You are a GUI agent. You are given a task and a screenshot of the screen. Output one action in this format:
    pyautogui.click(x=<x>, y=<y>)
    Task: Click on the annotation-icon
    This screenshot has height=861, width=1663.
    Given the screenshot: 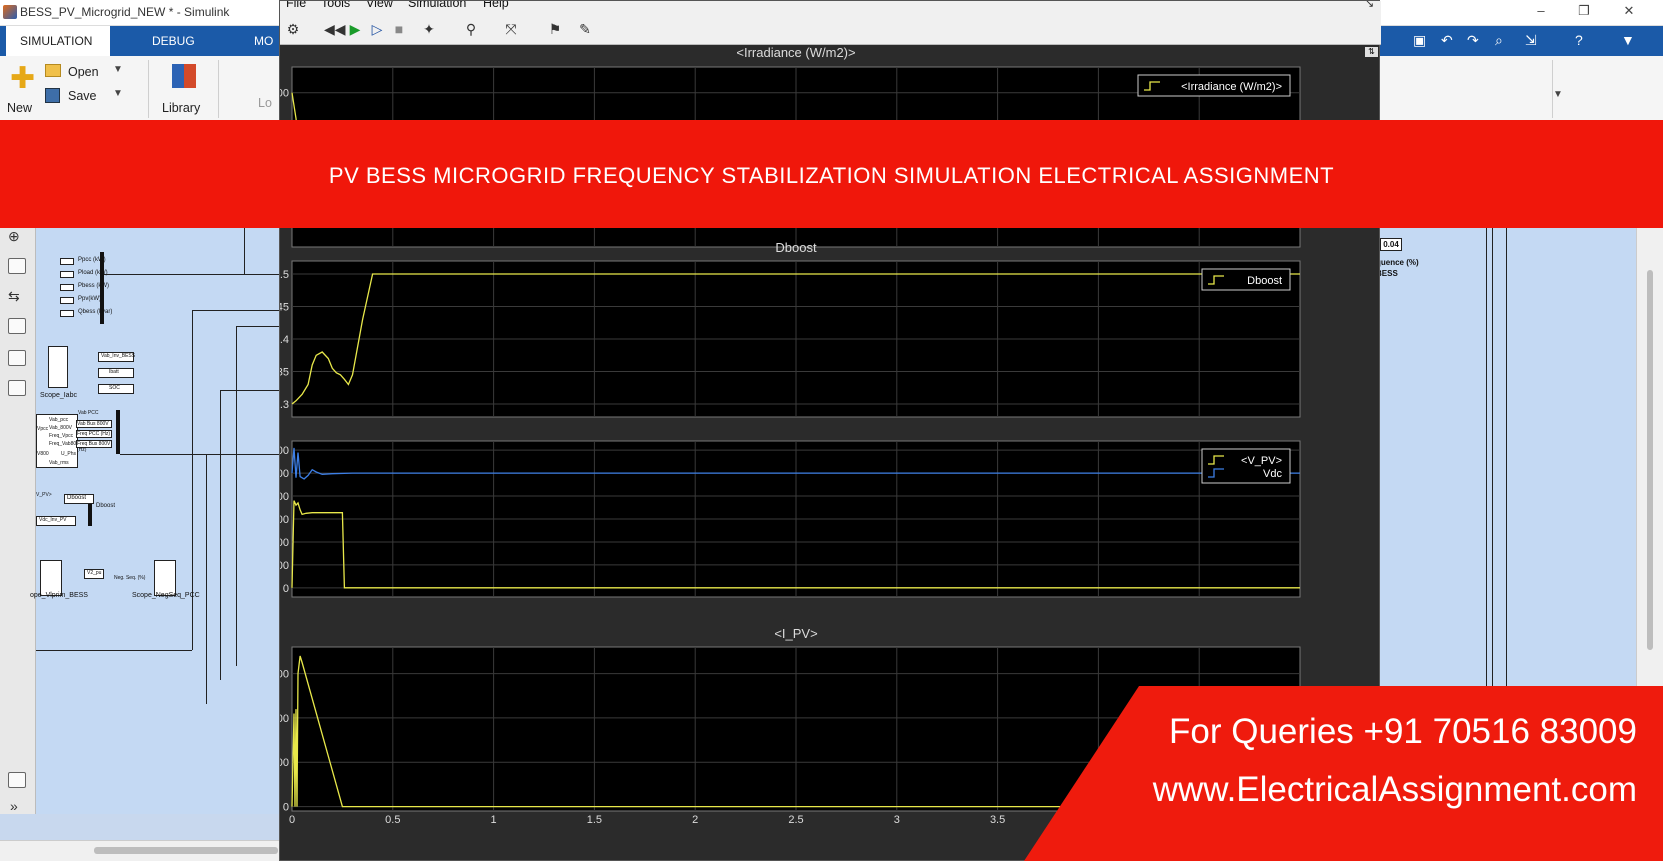 What is the action you would take?
    pyautogui.click(x=17, y=326)
    